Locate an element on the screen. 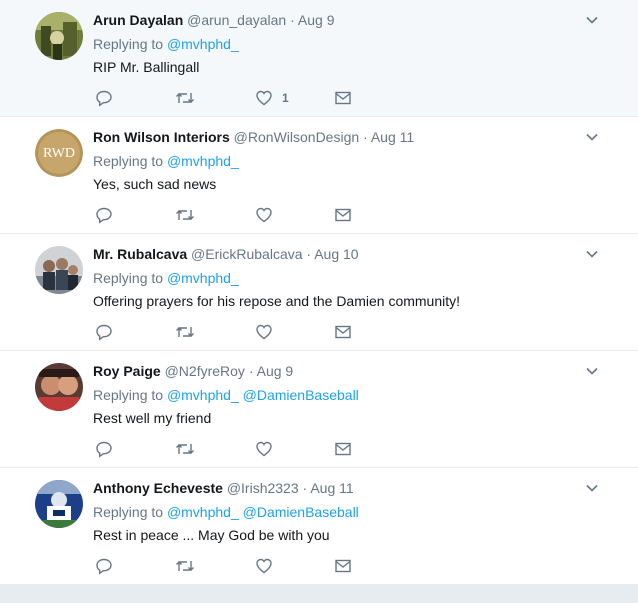 The image size is (638, 603). tweet-text: Rest well my friend is located at coordinates (152, 418).